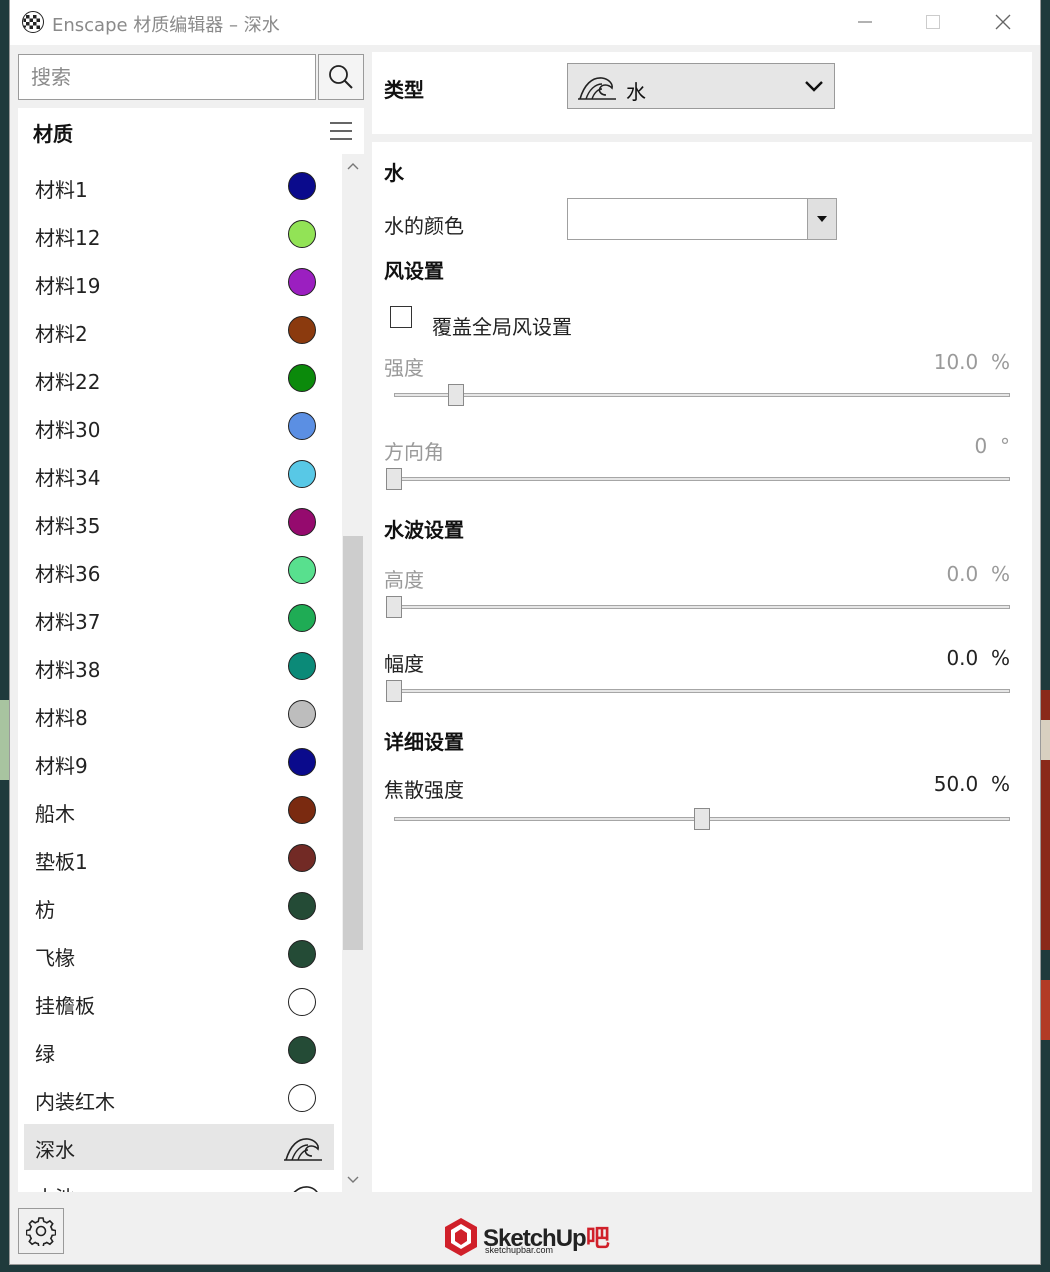 The height and width of the screenshot is (1272, 1050). What do you see at coordinates (55, 958) in the screenshot?
I see `material-name: 飞椽` at bounding box center [55, 958].